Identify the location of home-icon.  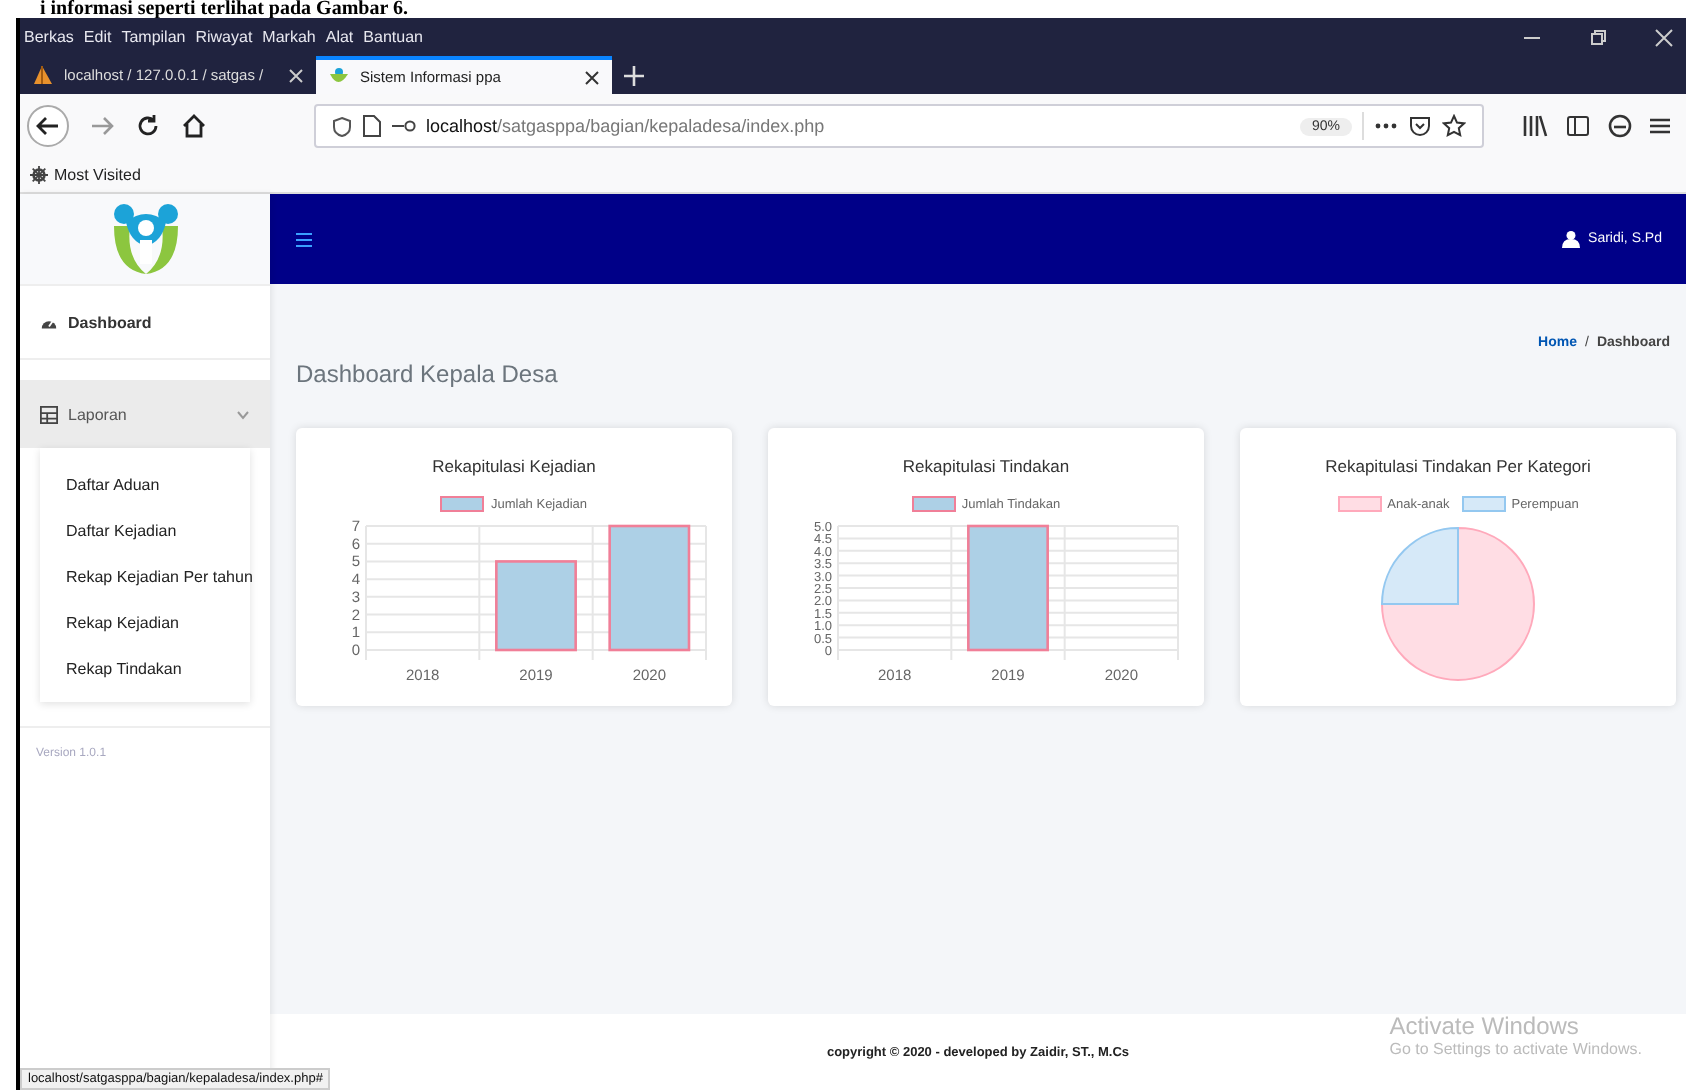
(194, 126).